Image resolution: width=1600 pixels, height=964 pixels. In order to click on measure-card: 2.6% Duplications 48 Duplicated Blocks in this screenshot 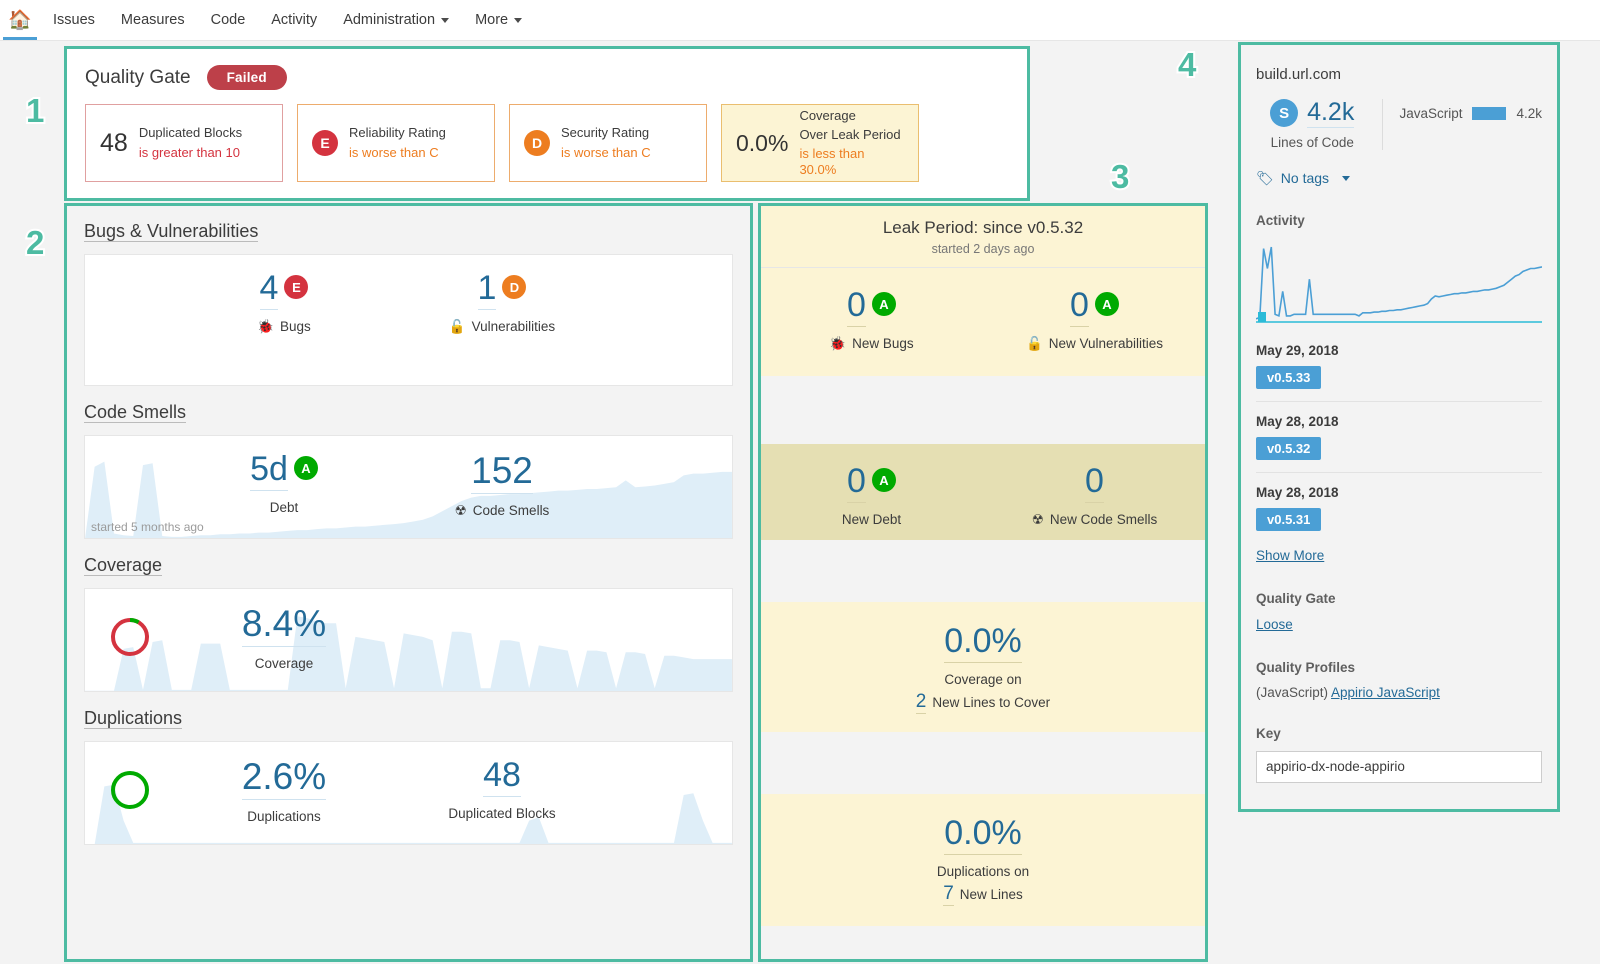, I will do `click(408, 793)`.